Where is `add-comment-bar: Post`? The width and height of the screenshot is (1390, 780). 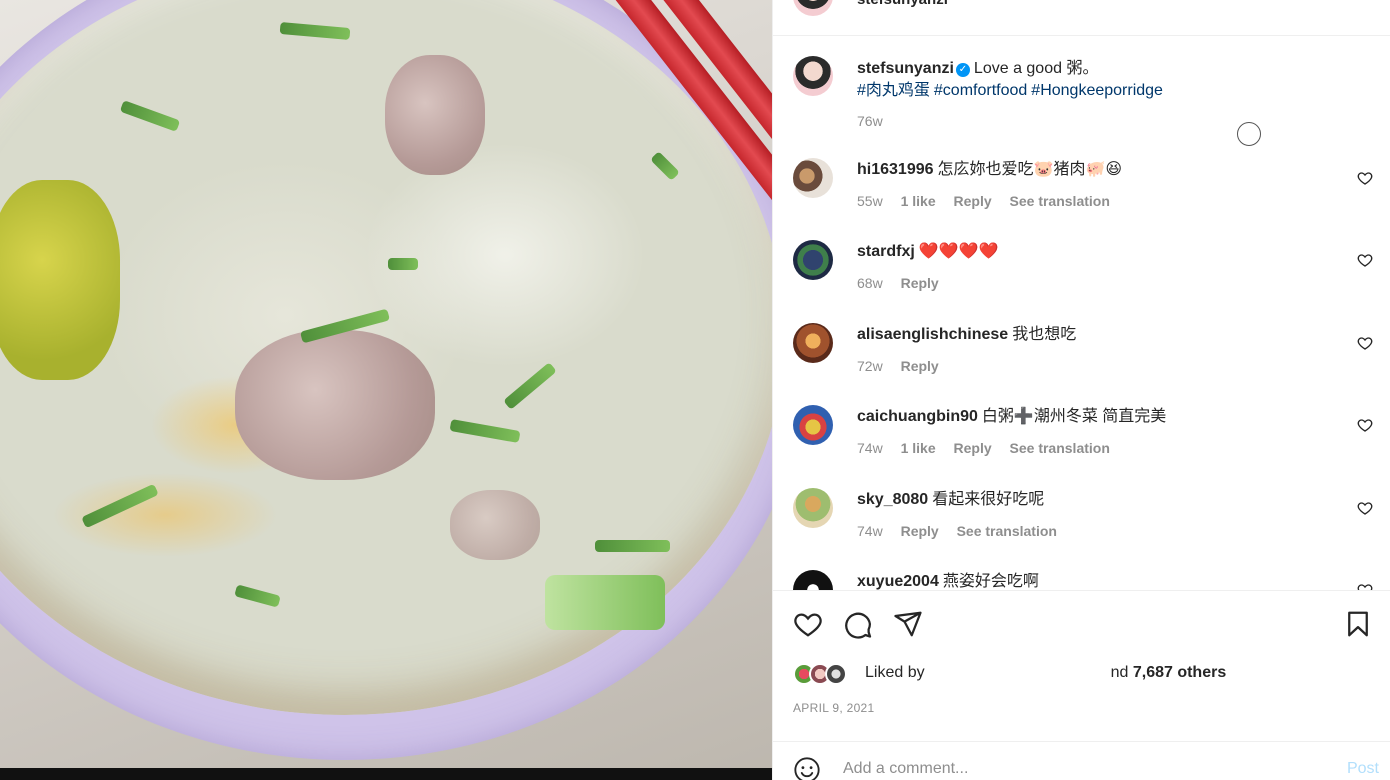
add-comment-bar: Post is located at coordinates (1081, 760).